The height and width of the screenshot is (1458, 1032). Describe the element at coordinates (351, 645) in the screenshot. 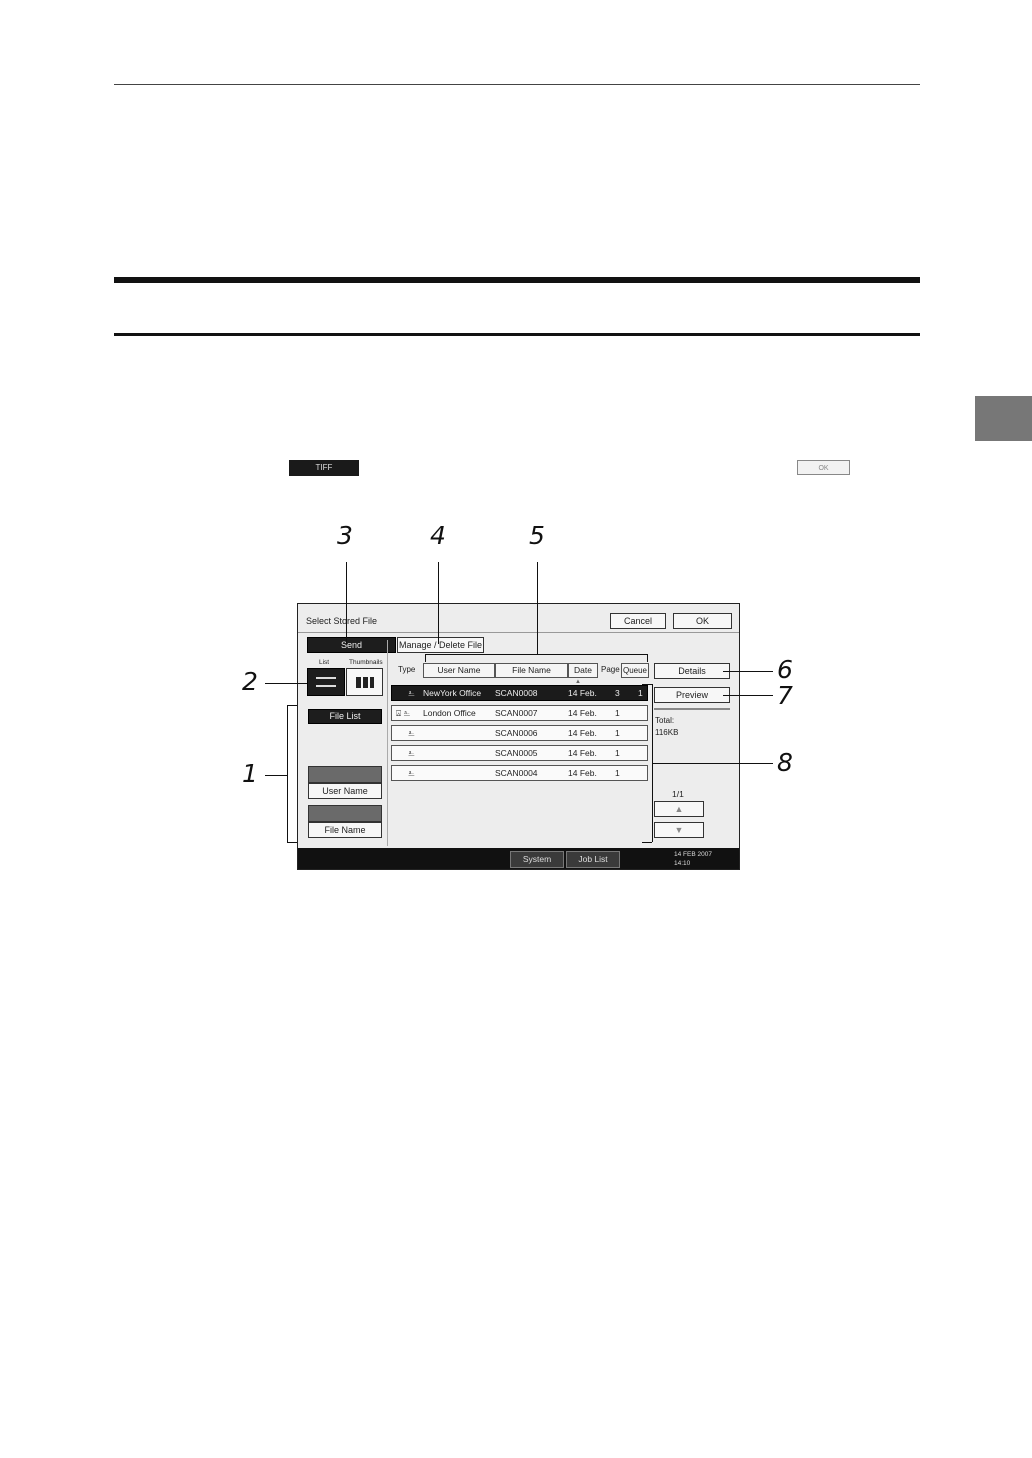

I see `tab-send: Send` at that location.